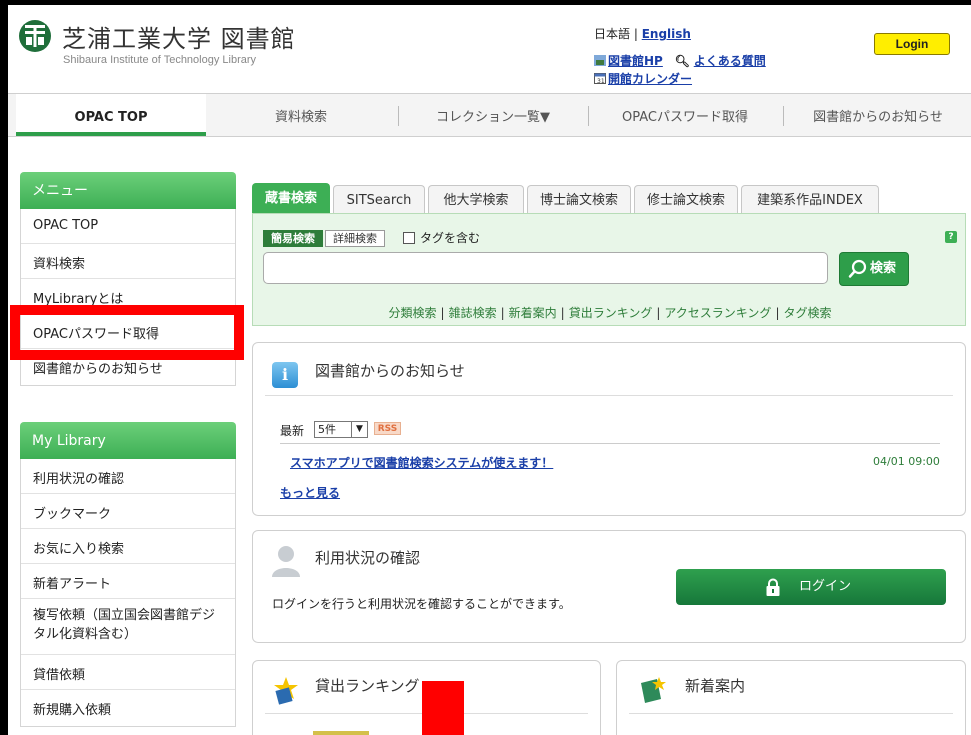 The image size is (971, 735). What do you see at coordinates (906, 461) in the screenshot?
I see `news-item-date: 04/01 09:00` at bounding box center [906, 461].